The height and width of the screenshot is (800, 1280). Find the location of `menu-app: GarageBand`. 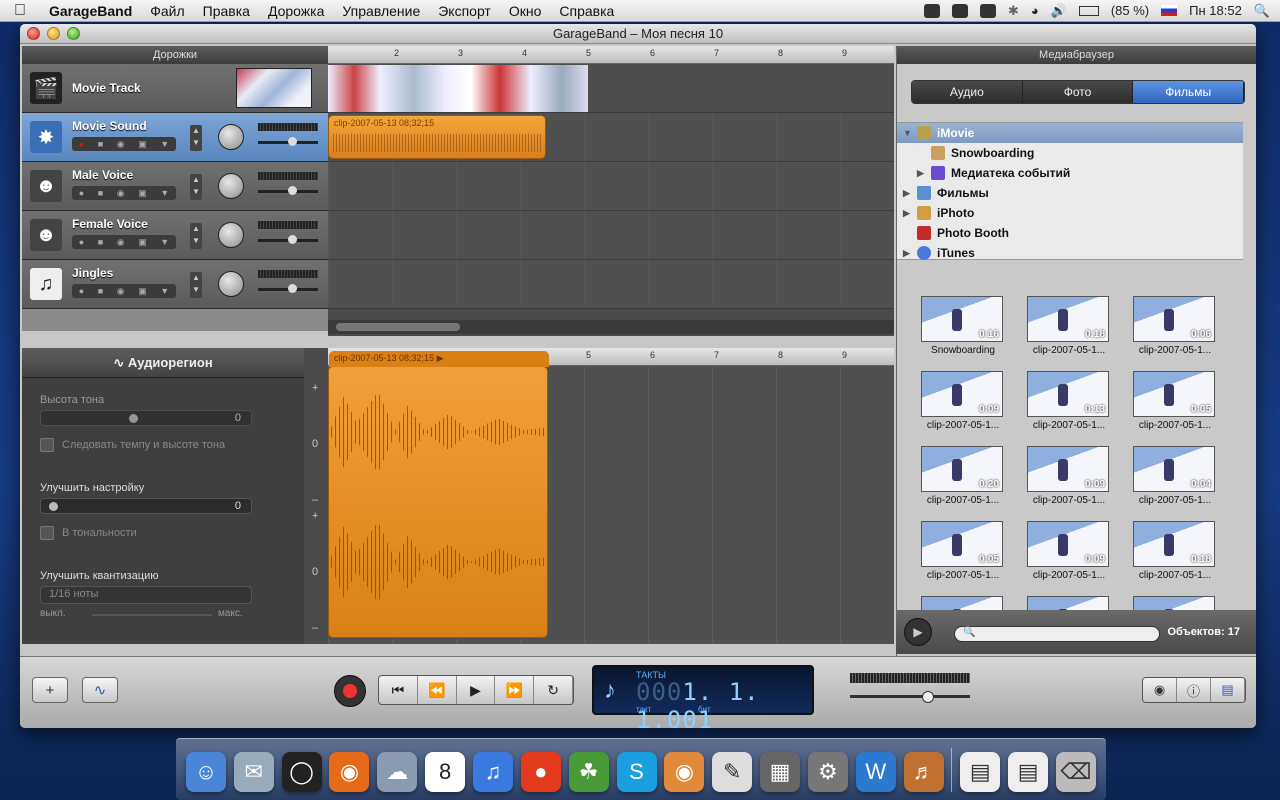

menu-app: GarageBand is located at coordinates (90, 11).